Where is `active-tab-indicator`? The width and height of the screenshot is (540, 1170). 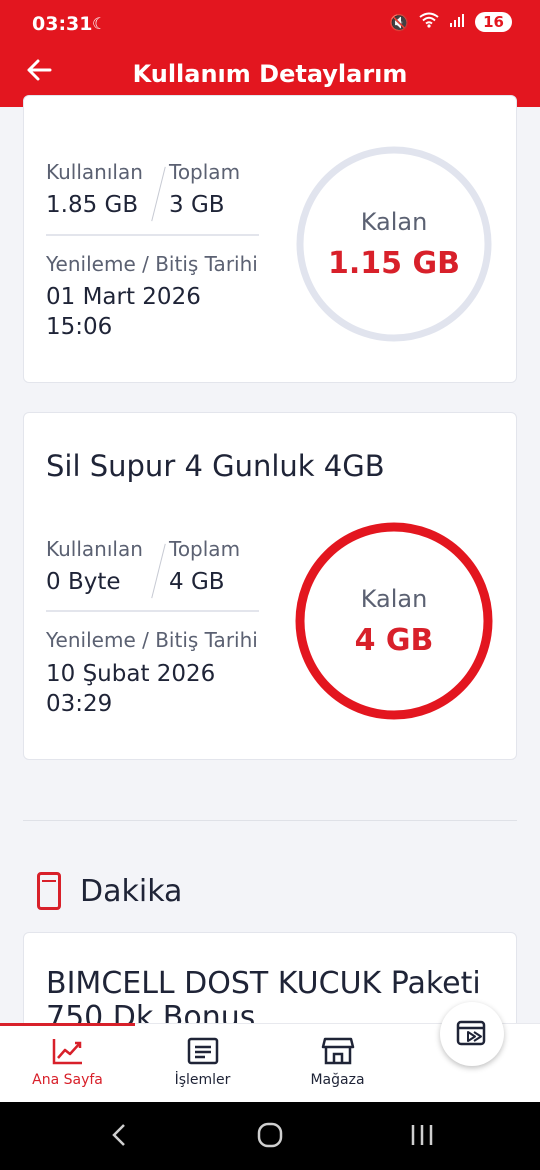 active-tab-indicator is located at coordinates (67, 1024).